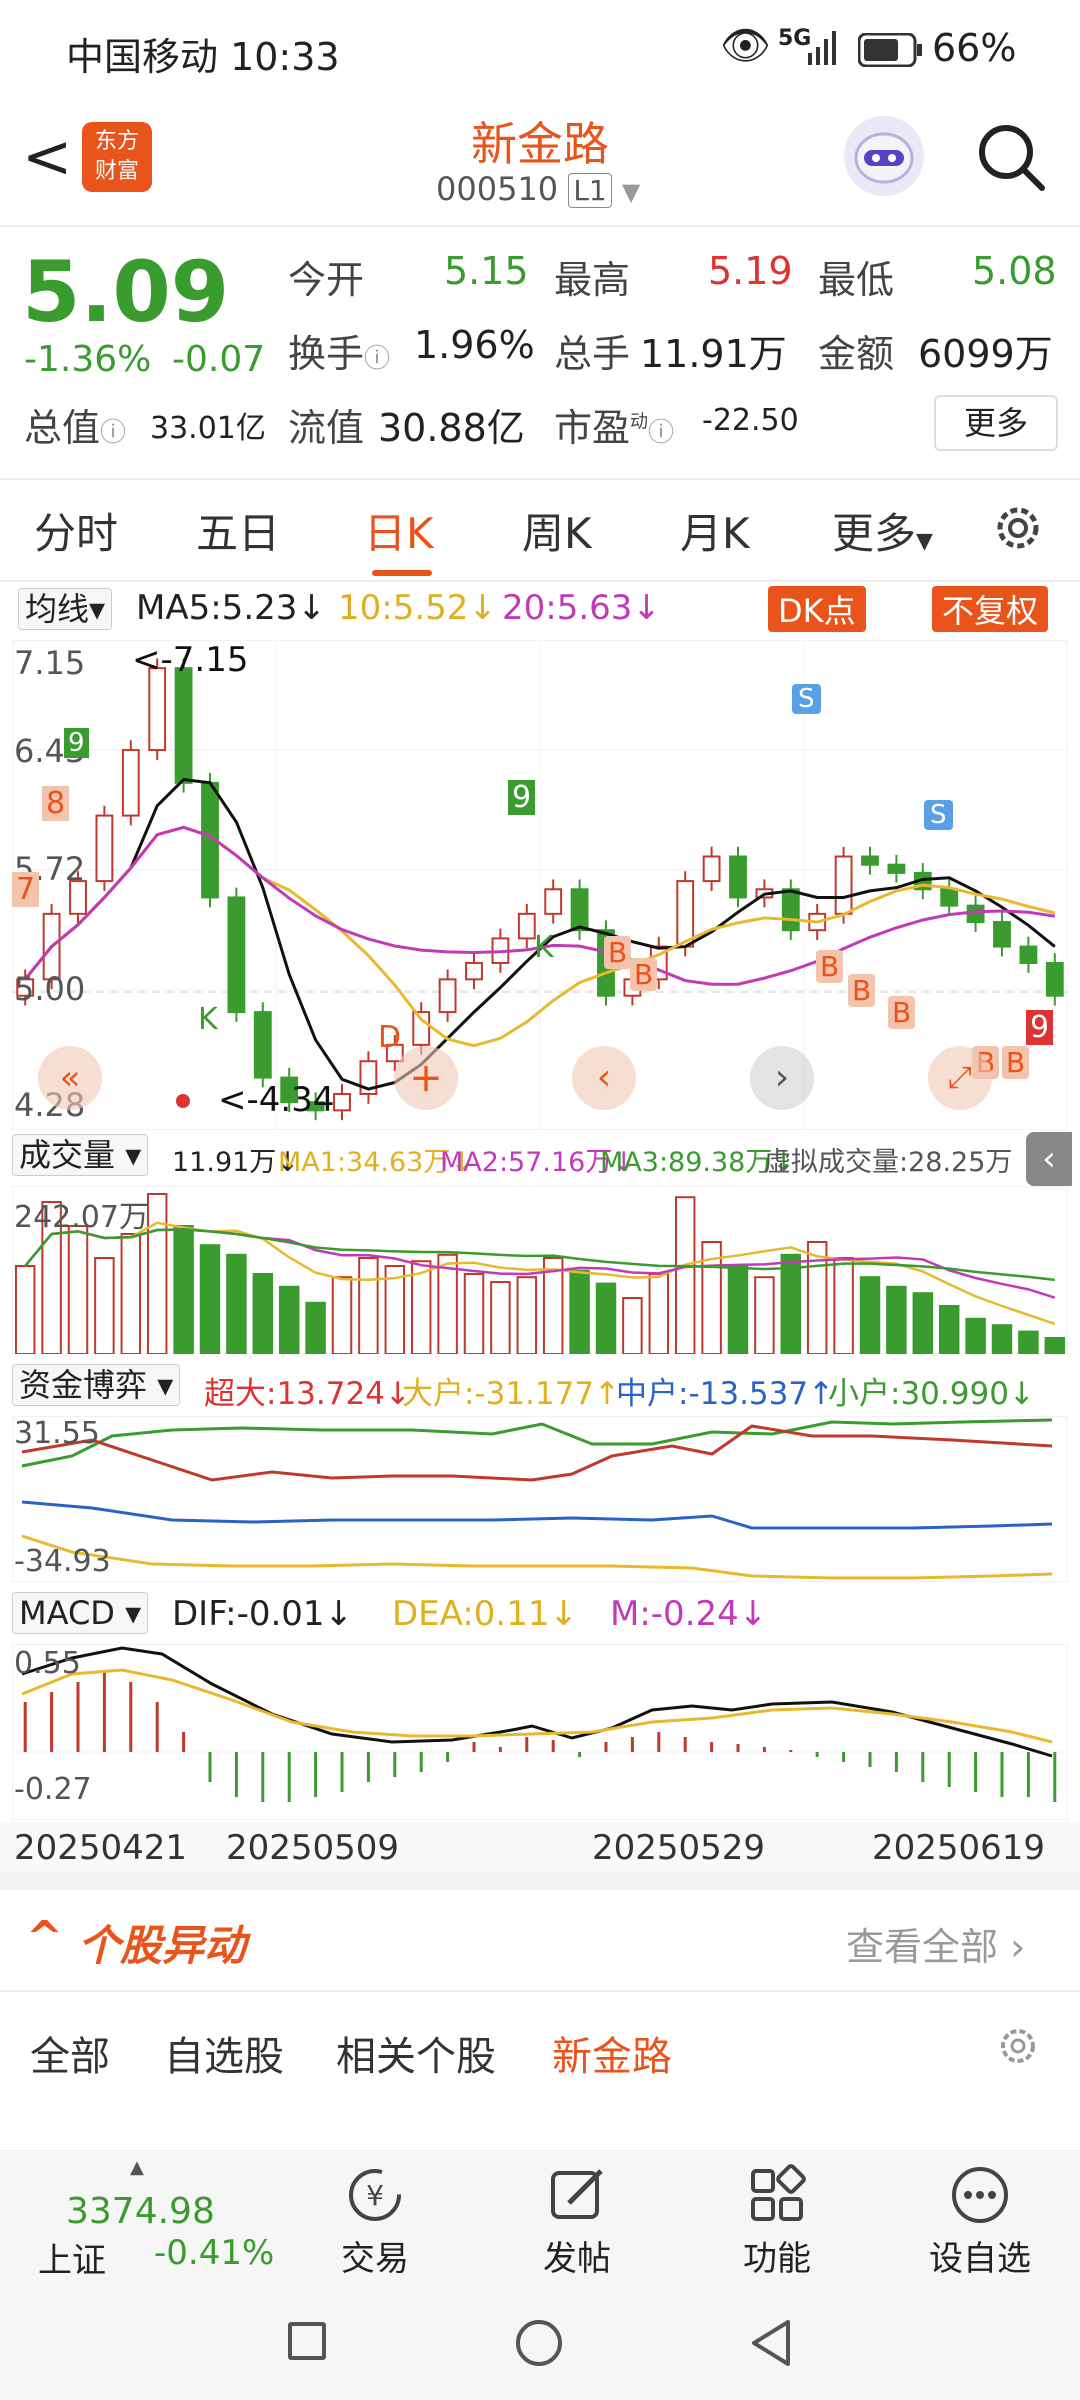  Describe the element at coordinates (960, 1078) in the screenshot. I see `expand-icon: ⤢` at that location.